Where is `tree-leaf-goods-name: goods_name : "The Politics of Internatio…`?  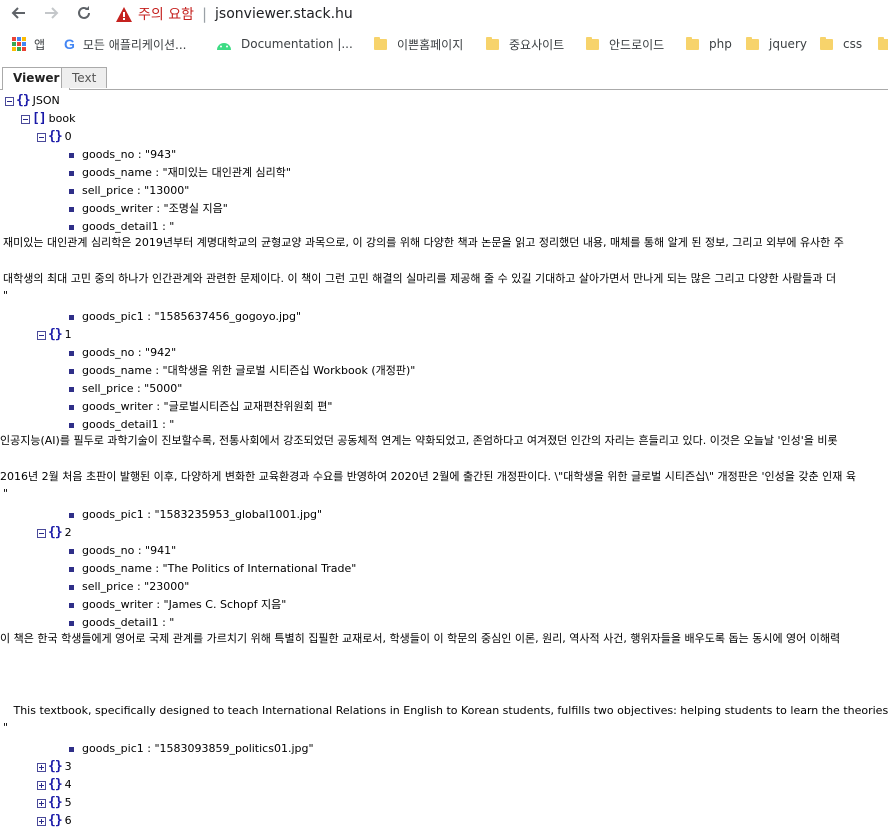
tree-leaf-goods-name: goods_name : "The Politics of Internatio… is located at coordinates (212, 569).